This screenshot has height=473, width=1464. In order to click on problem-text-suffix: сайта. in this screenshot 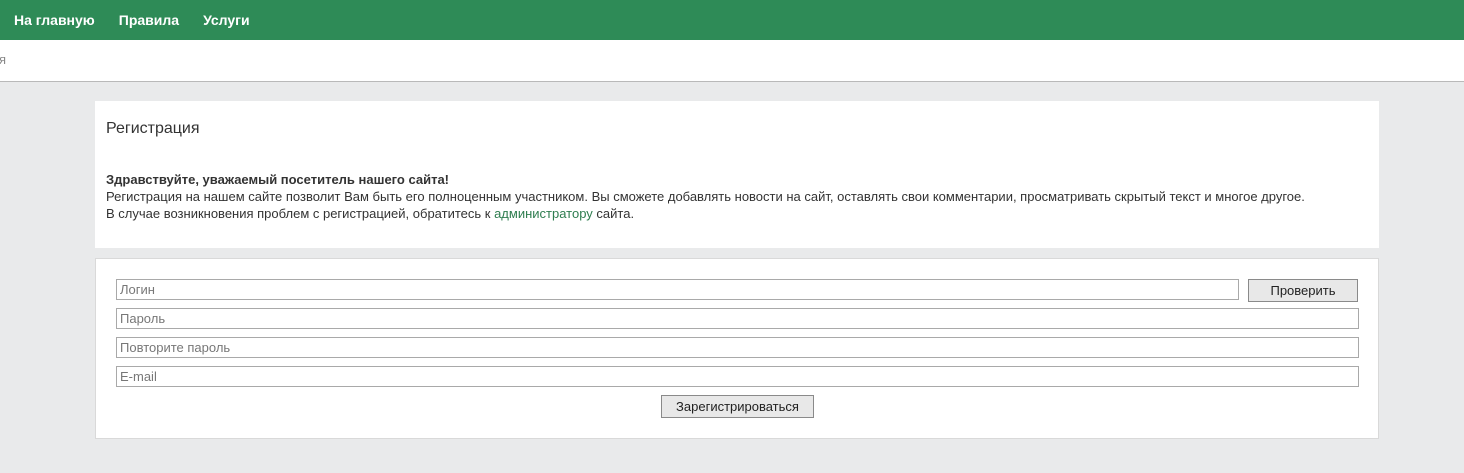, I will do `click(613, 213)`.